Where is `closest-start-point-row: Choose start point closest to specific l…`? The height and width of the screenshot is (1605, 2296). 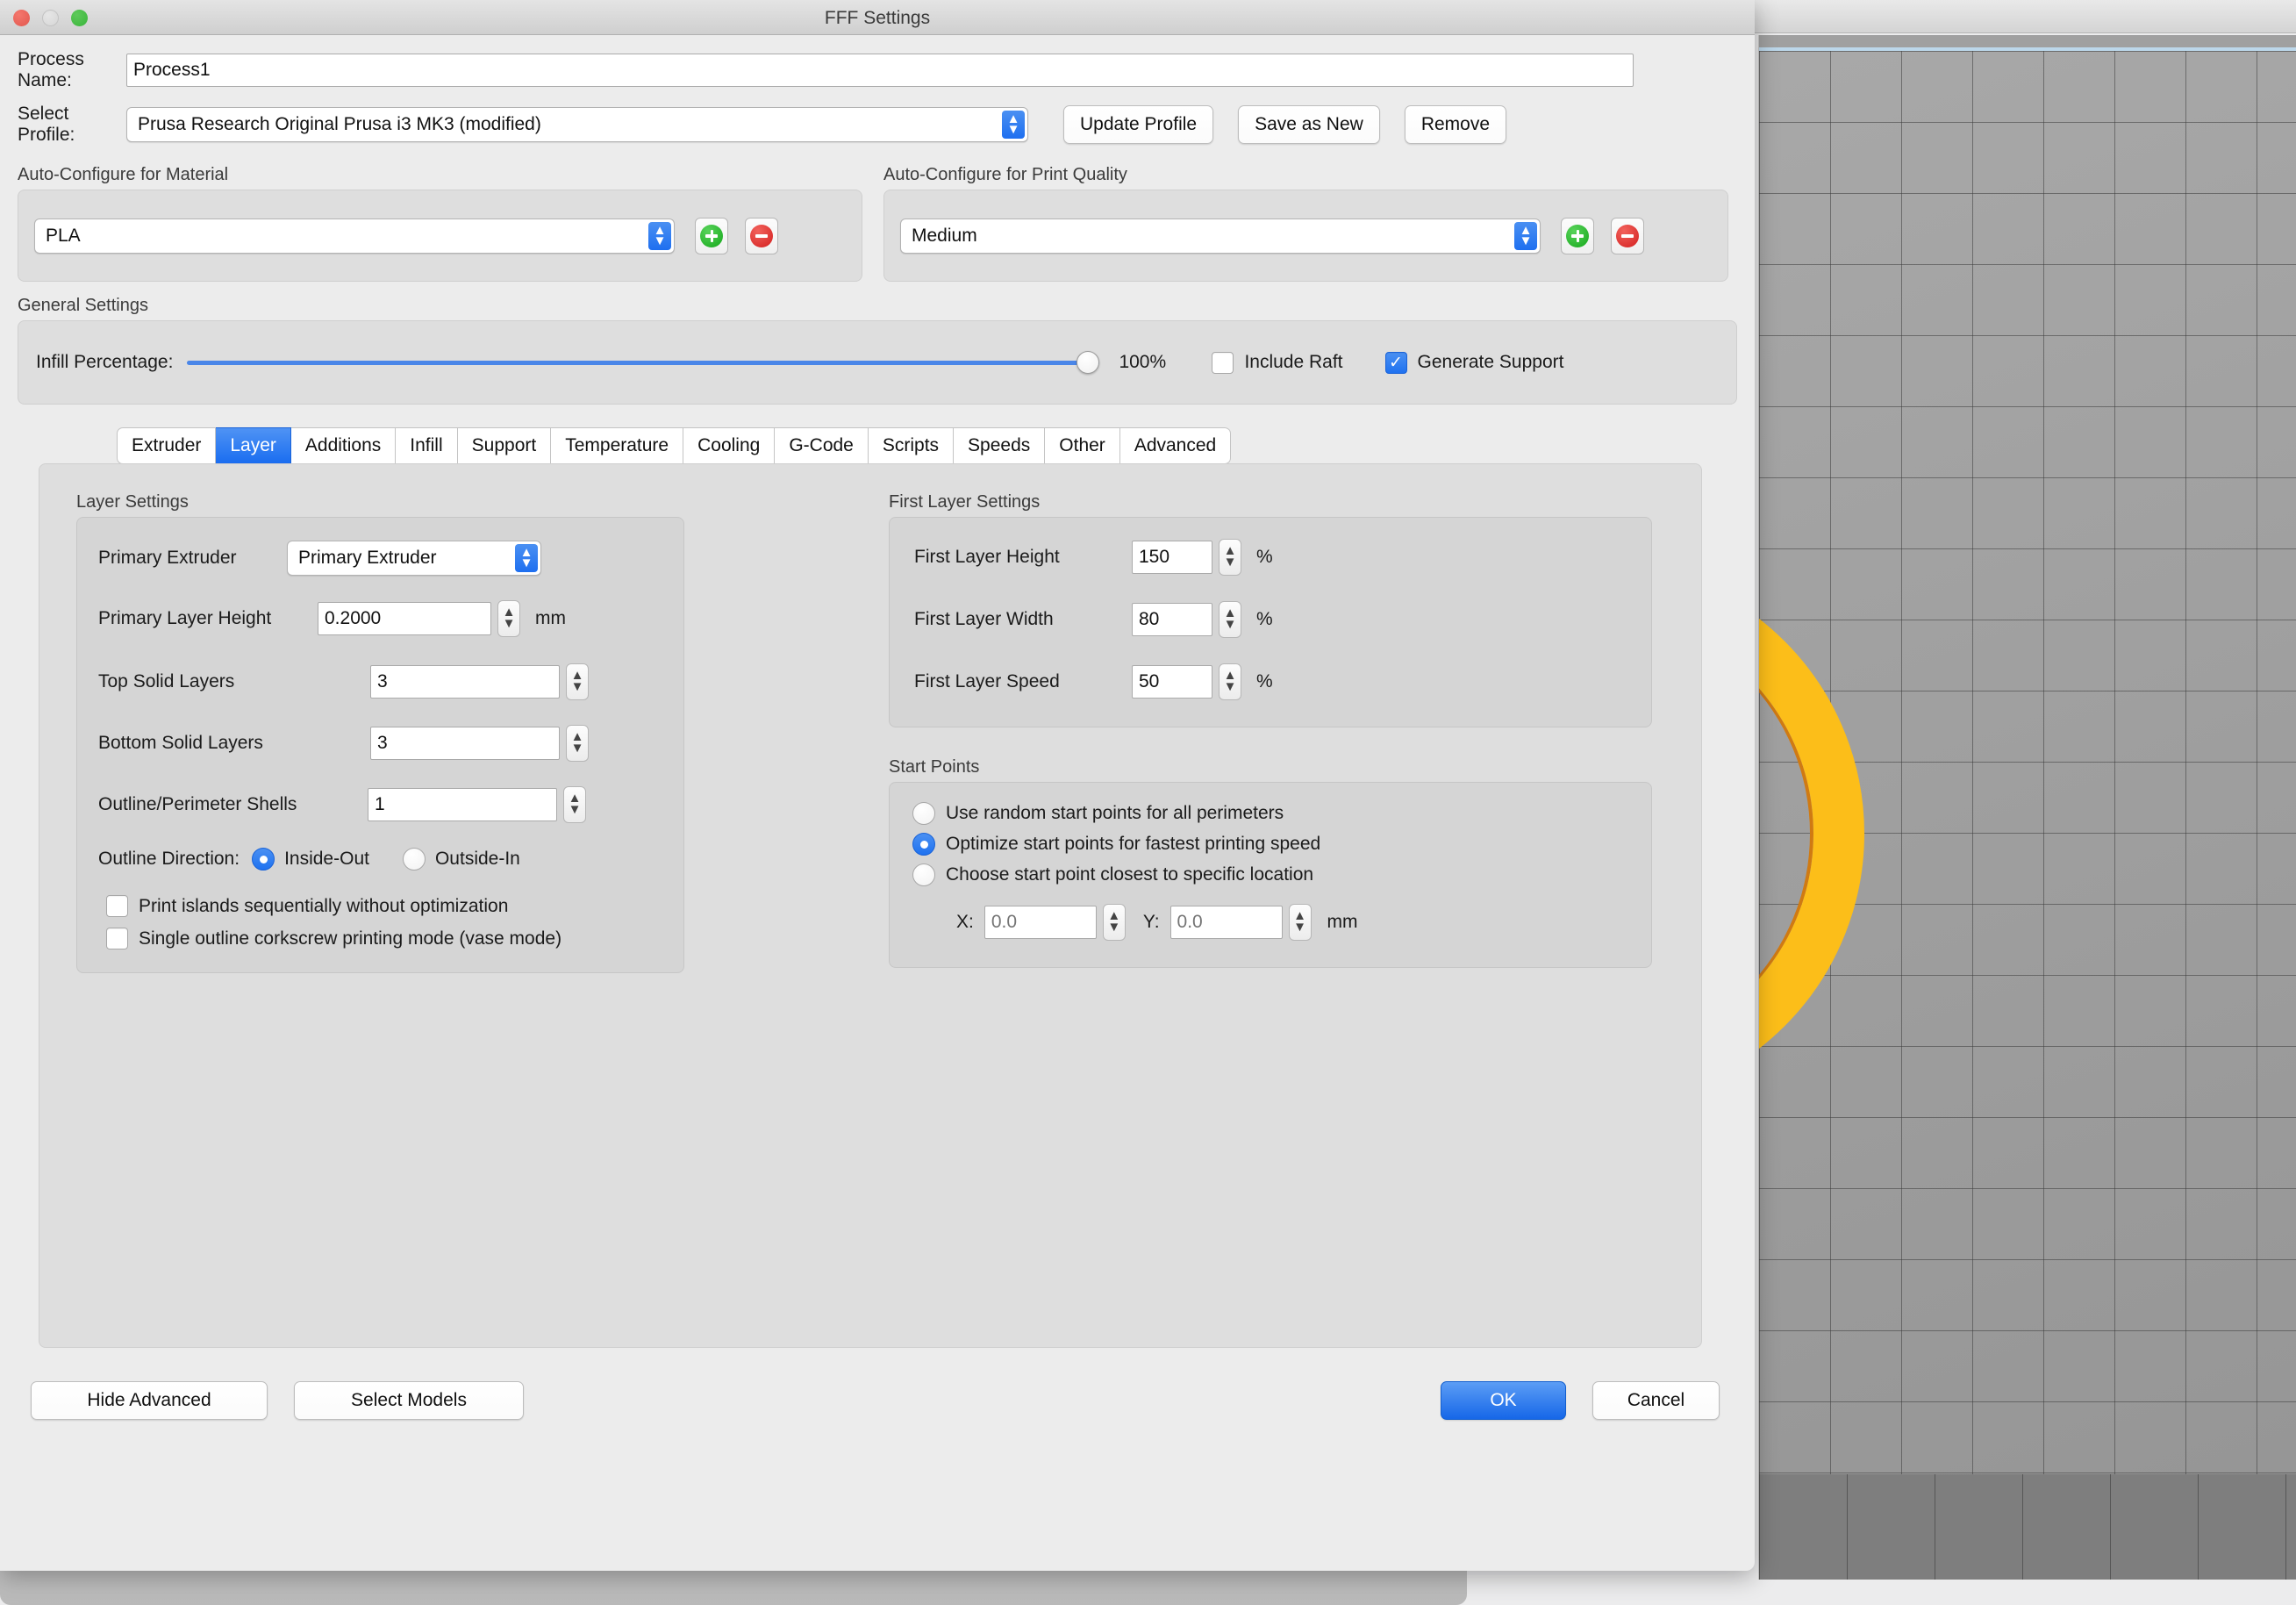
closest-start-point-row: Choose start point closest to specific l… is located at coordinates (1282, 874).